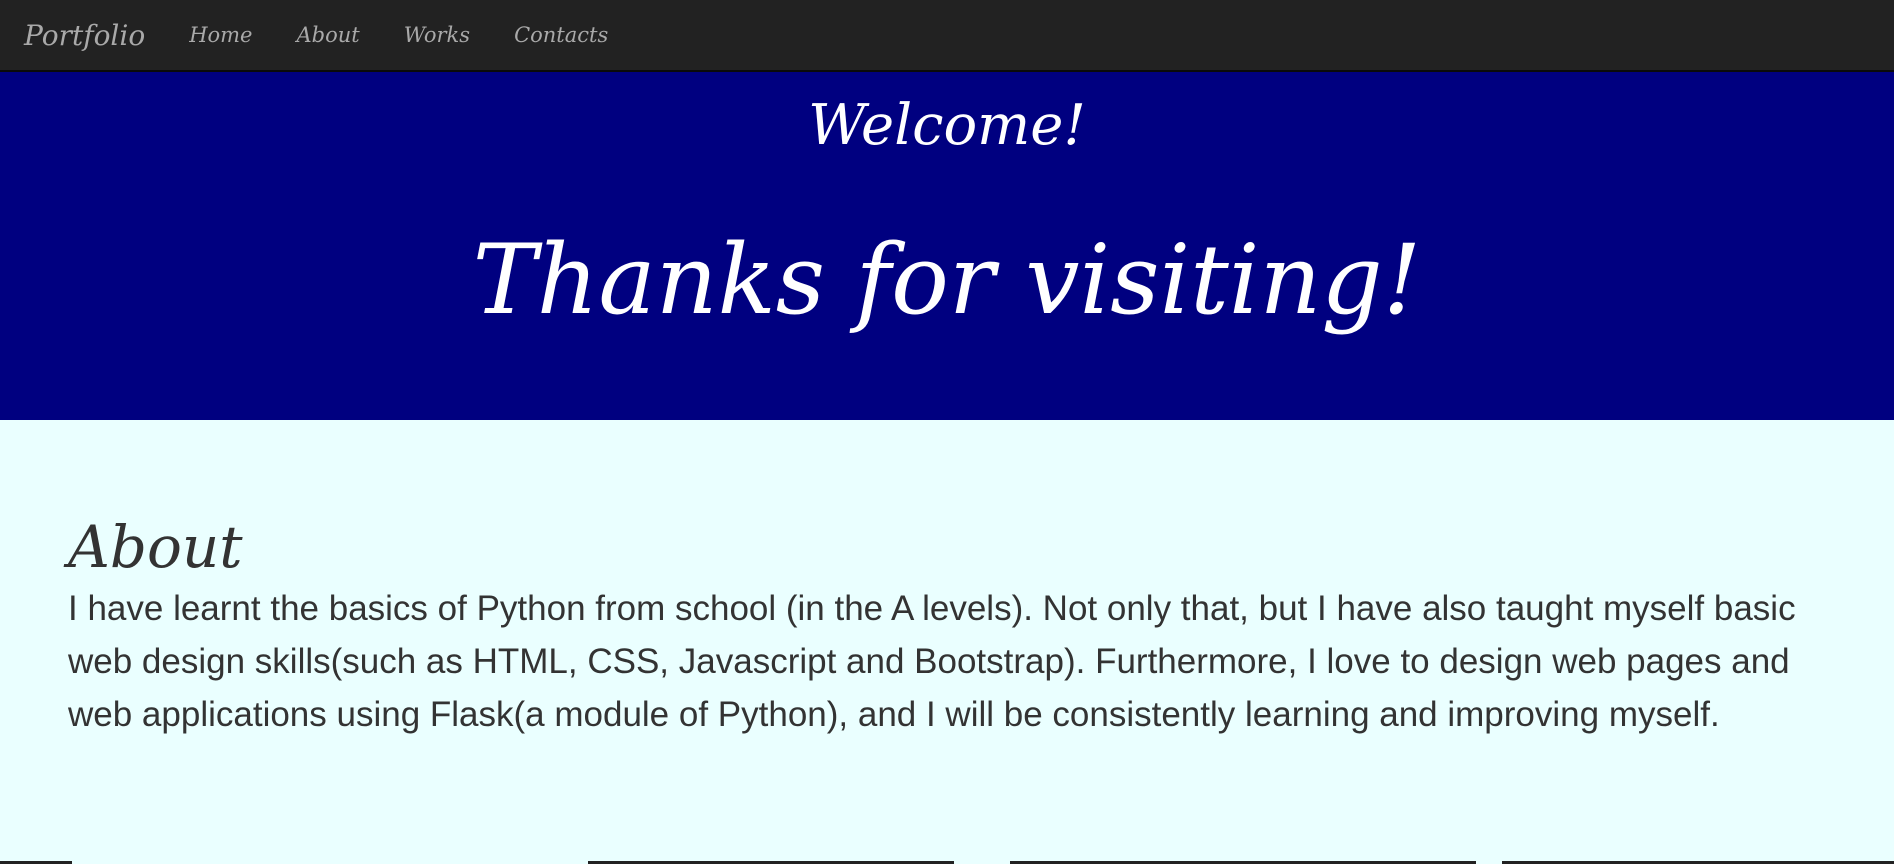 The width and height of the screenshot is (1894, 864). What do you see at coordinates (84, 35) in the screenshot?
I see `brand-link: Portfolio` at bounding box center [84, 35].